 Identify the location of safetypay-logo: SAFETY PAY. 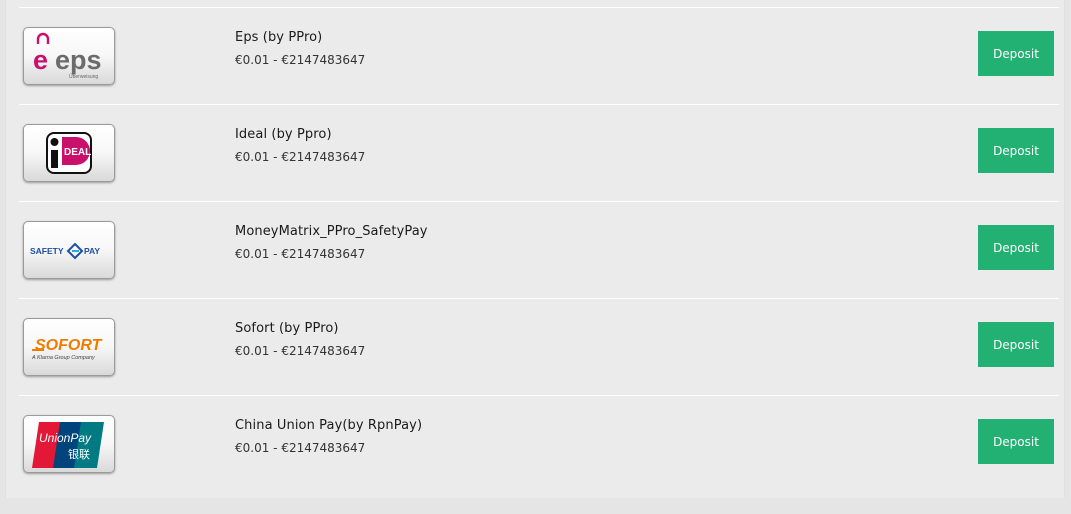
(69, 250).